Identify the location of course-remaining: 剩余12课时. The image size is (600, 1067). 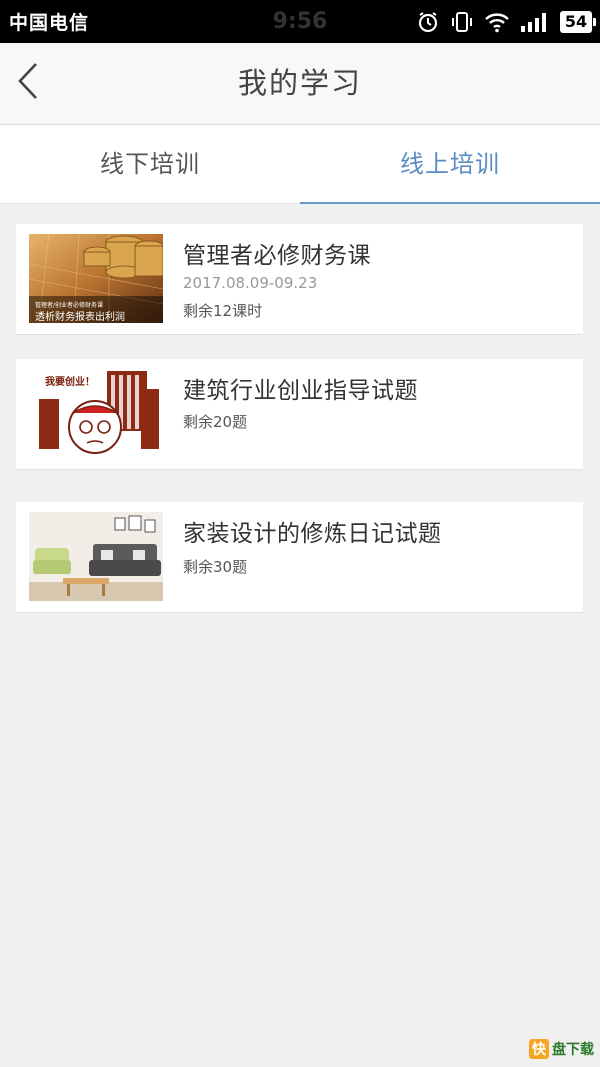
(223, 311).